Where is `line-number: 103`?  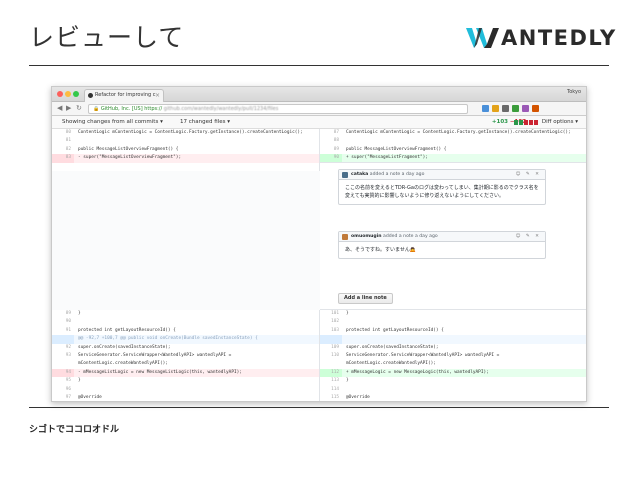
line-number: 103 is located at coordinates (331, 331).